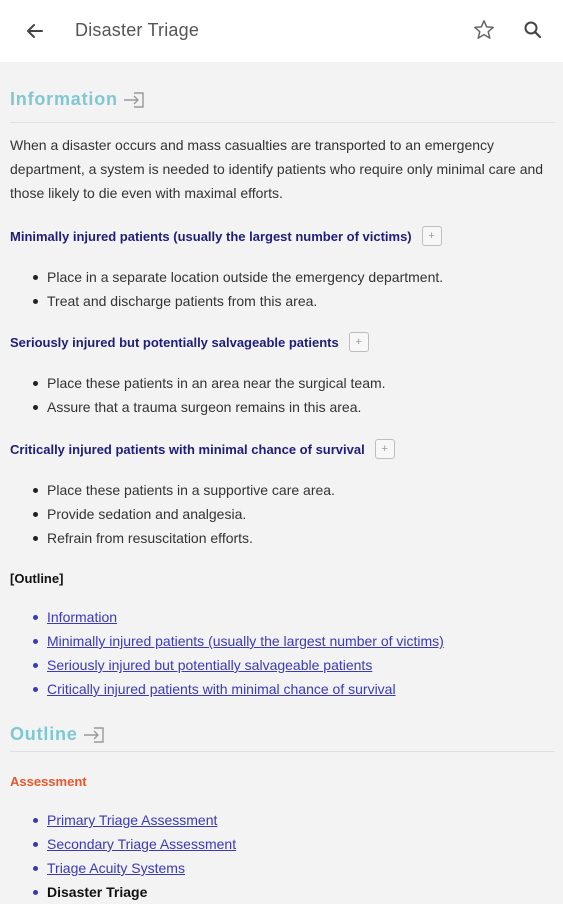  What do you see at coordinates (37, 578) in the screenshot?
I see `outline-label: [Outline]` at bounding box center [37, 578].